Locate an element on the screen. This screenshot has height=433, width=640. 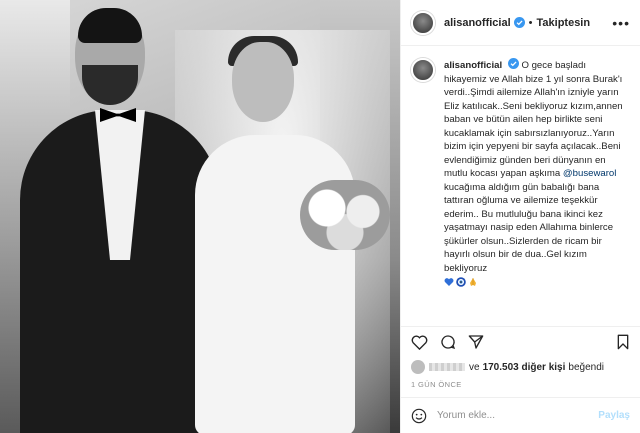
comment-box: Yorum ekle... Paylaş is located at coordinates (520, 415).